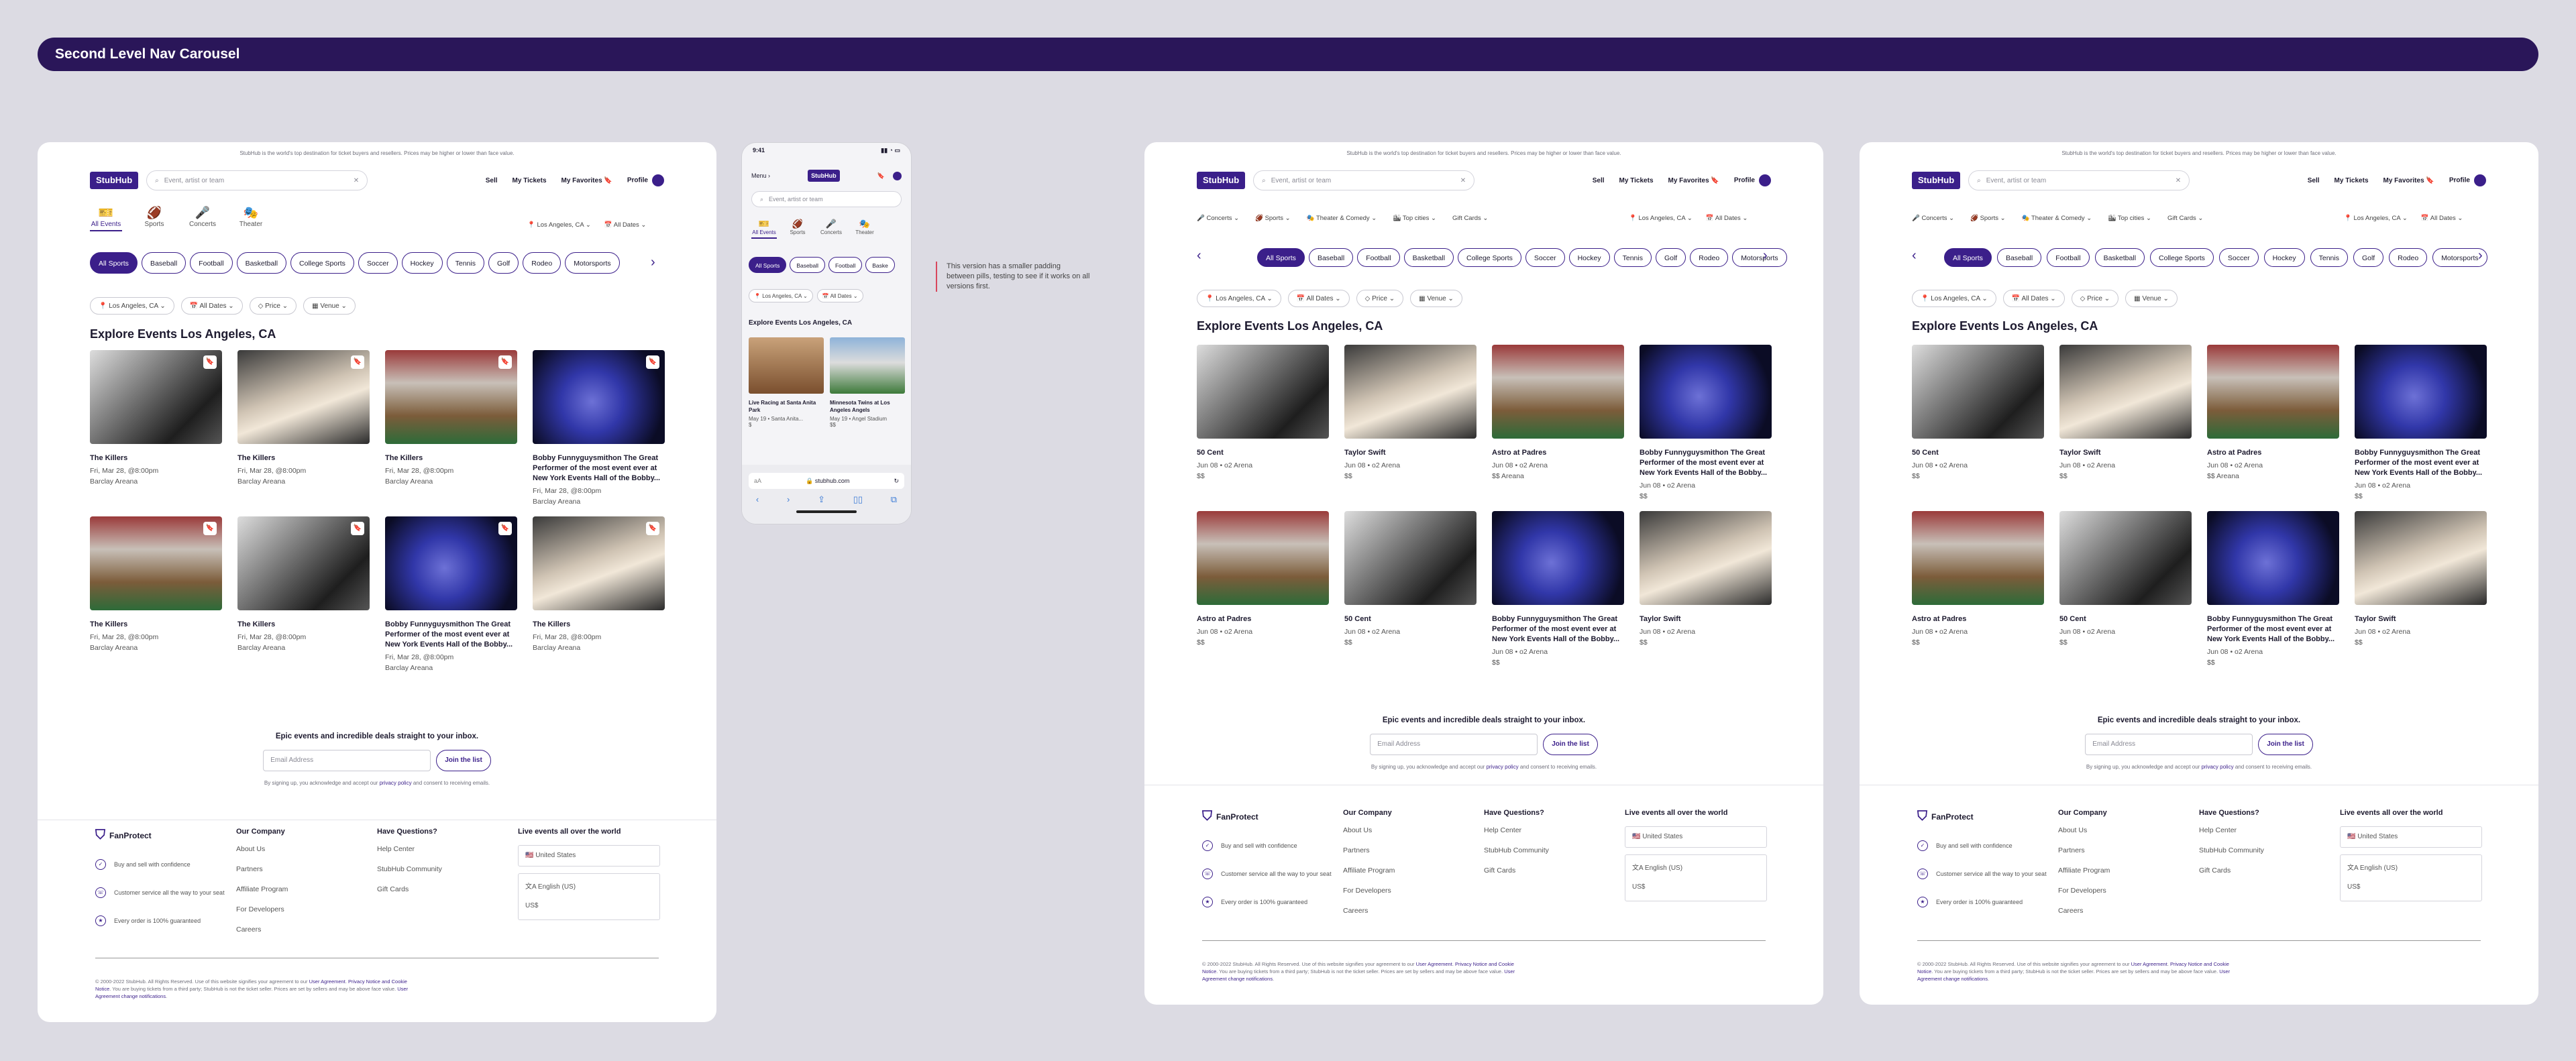 This screenshot has height=1061, width=2576. What do you see at coordinates (1661, 218) in the screenshot?
I see `location-dropdown: 📍 Los Angeles, CA ⌄` at bounding box center [1661, 218].